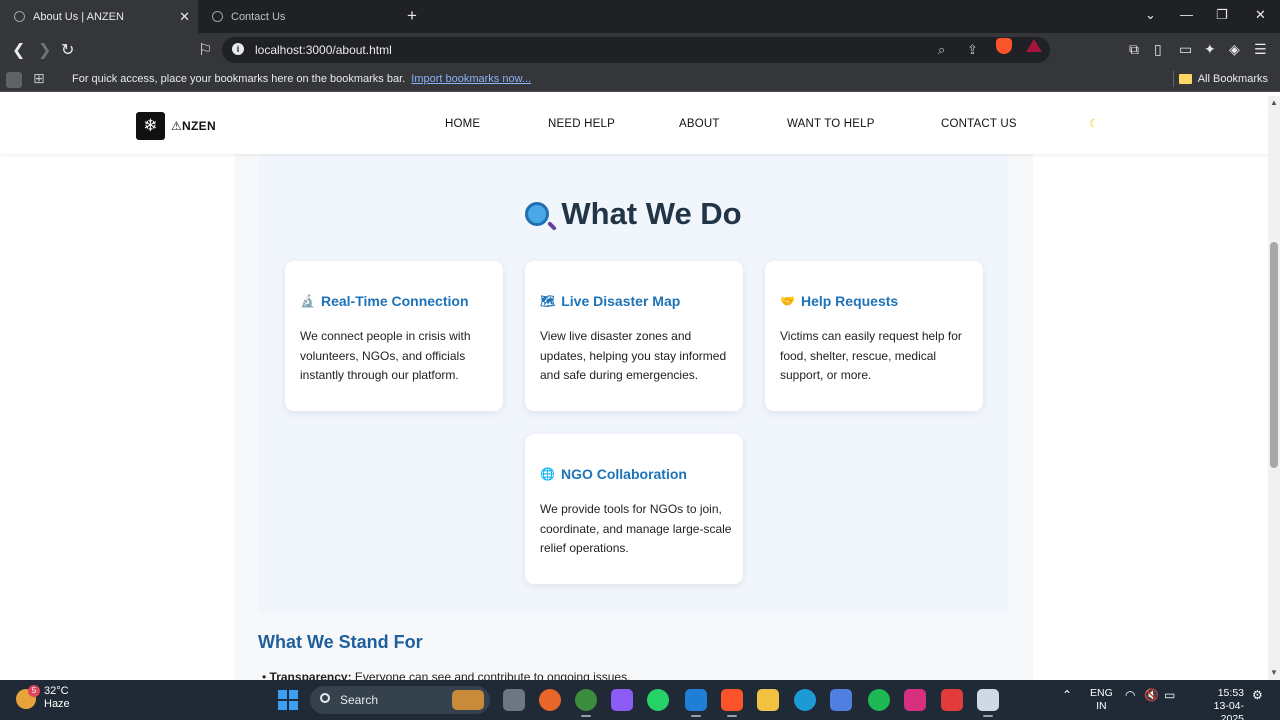 This screenshot has width=1280, height=720. I want to click on apps-grid-icon: ⊞, so click(39, 78).